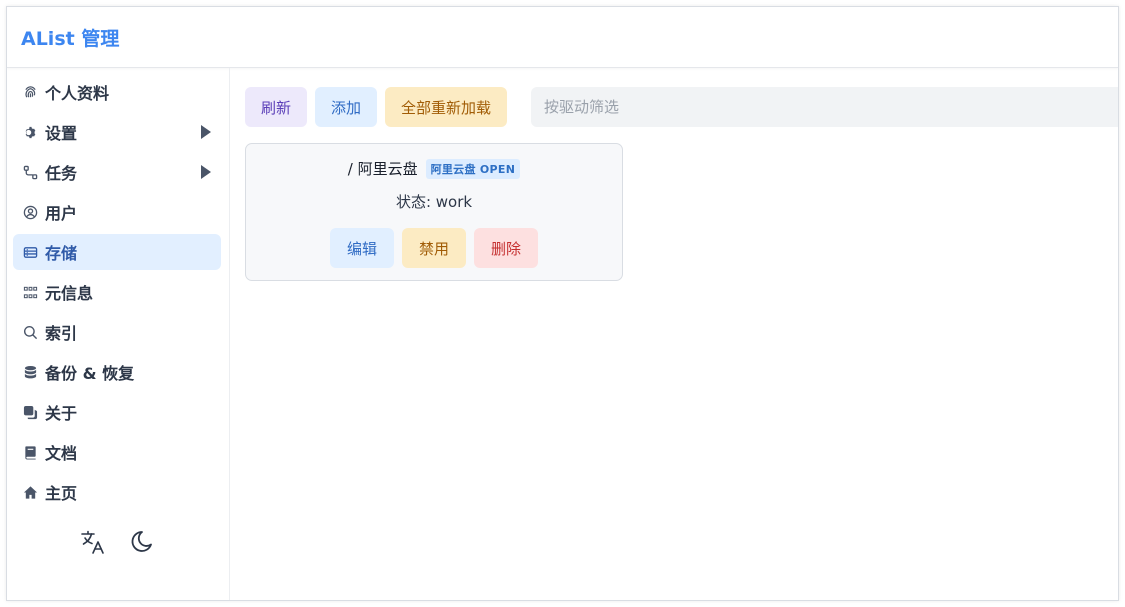  I want to click on gear-icon, so click(30, 132).